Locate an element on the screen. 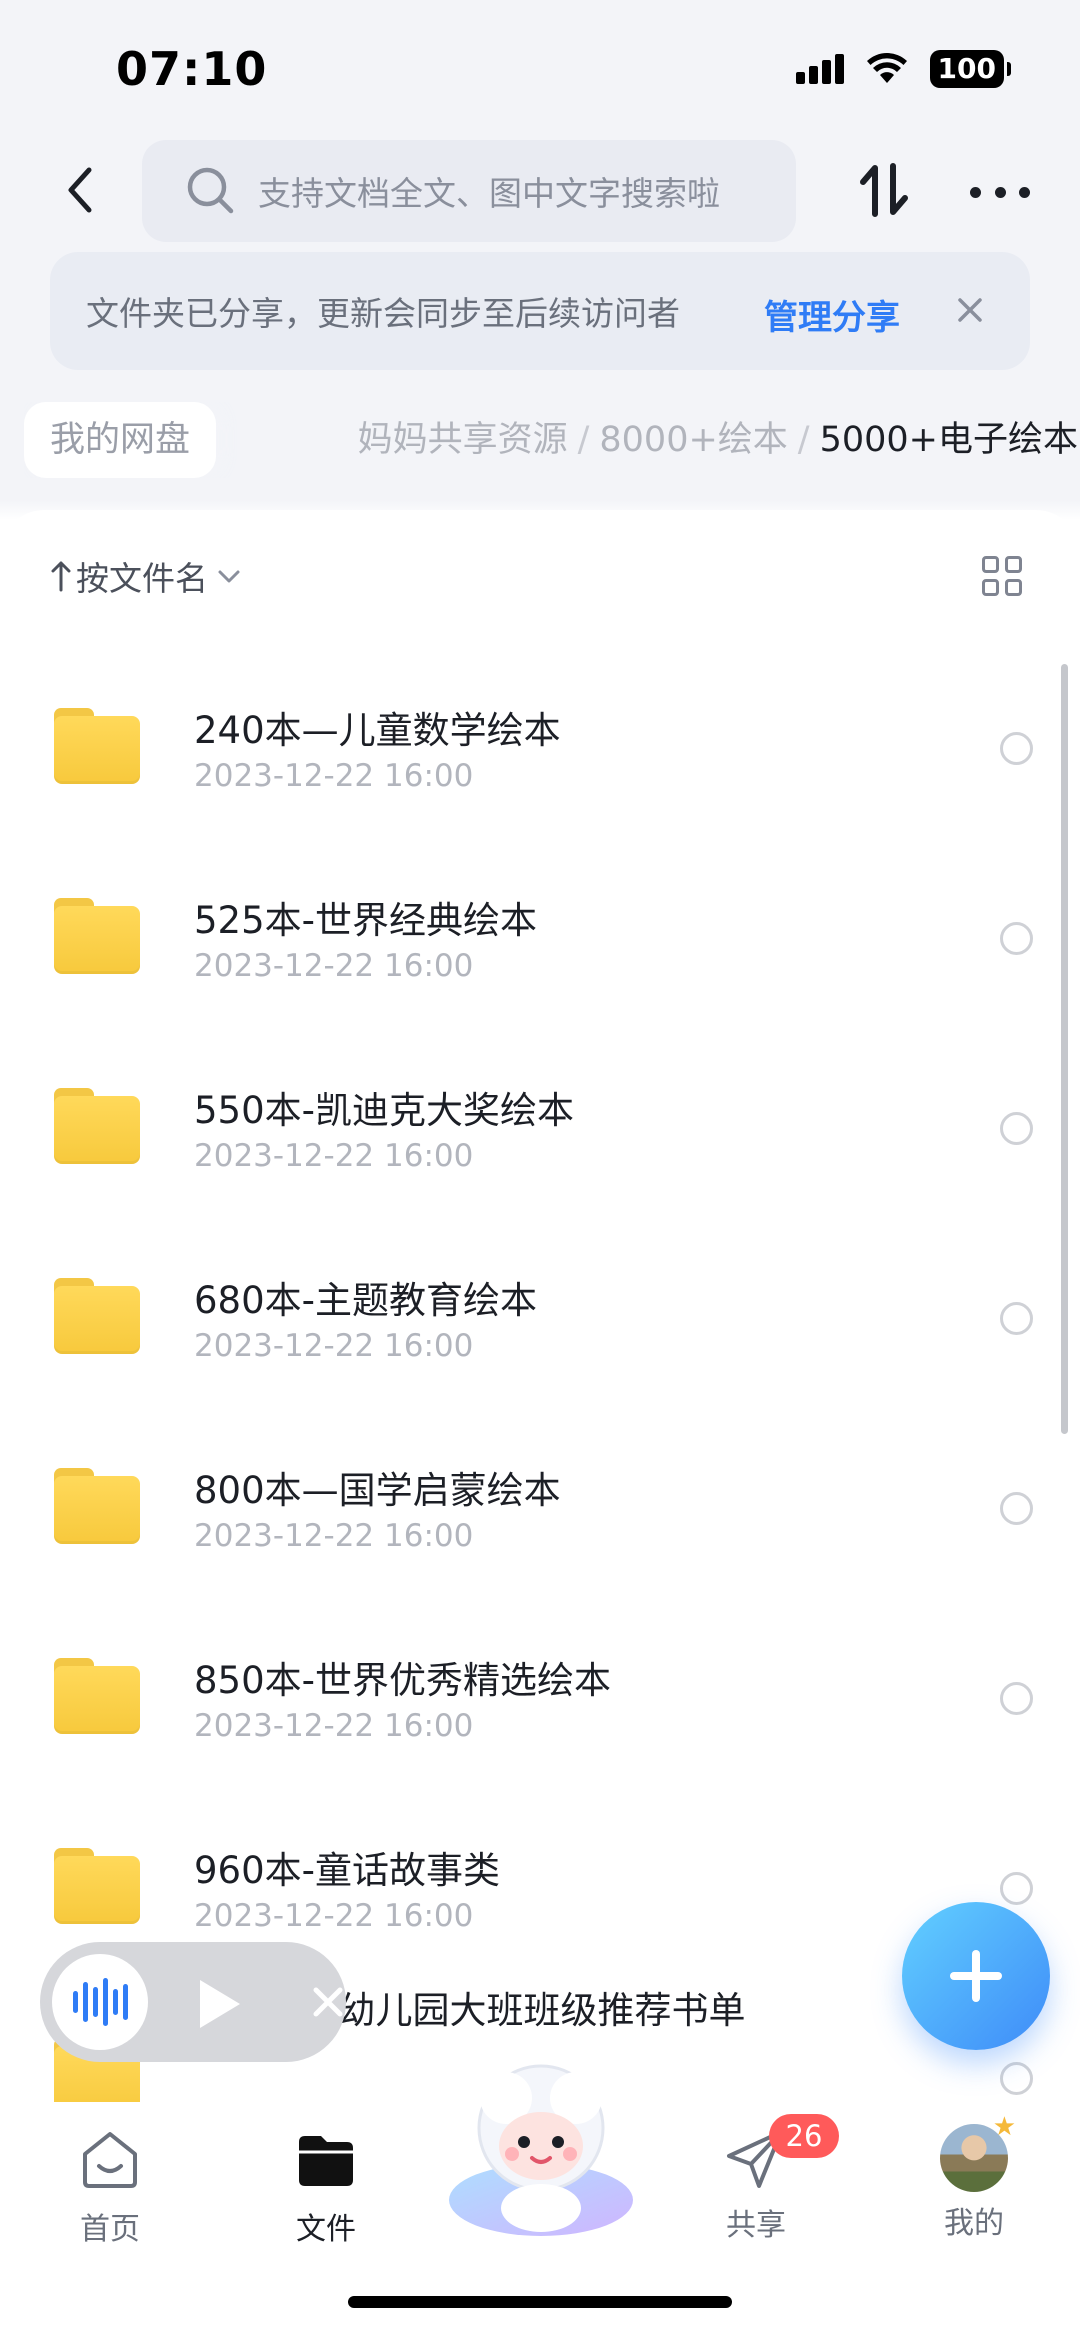 This screenshot has height=2337, width=1080. tab-me-label: 我的 is located at coordinates (974, 2223).